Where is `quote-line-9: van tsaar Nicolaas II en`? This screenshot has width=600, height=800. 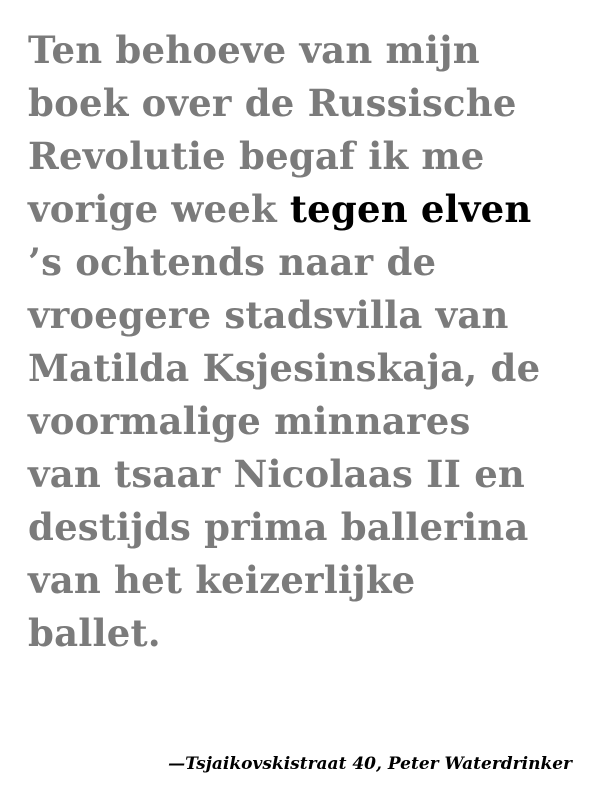 quote-line-9: van tsaar Nicolaas II en is located at coordinates (277, 474).